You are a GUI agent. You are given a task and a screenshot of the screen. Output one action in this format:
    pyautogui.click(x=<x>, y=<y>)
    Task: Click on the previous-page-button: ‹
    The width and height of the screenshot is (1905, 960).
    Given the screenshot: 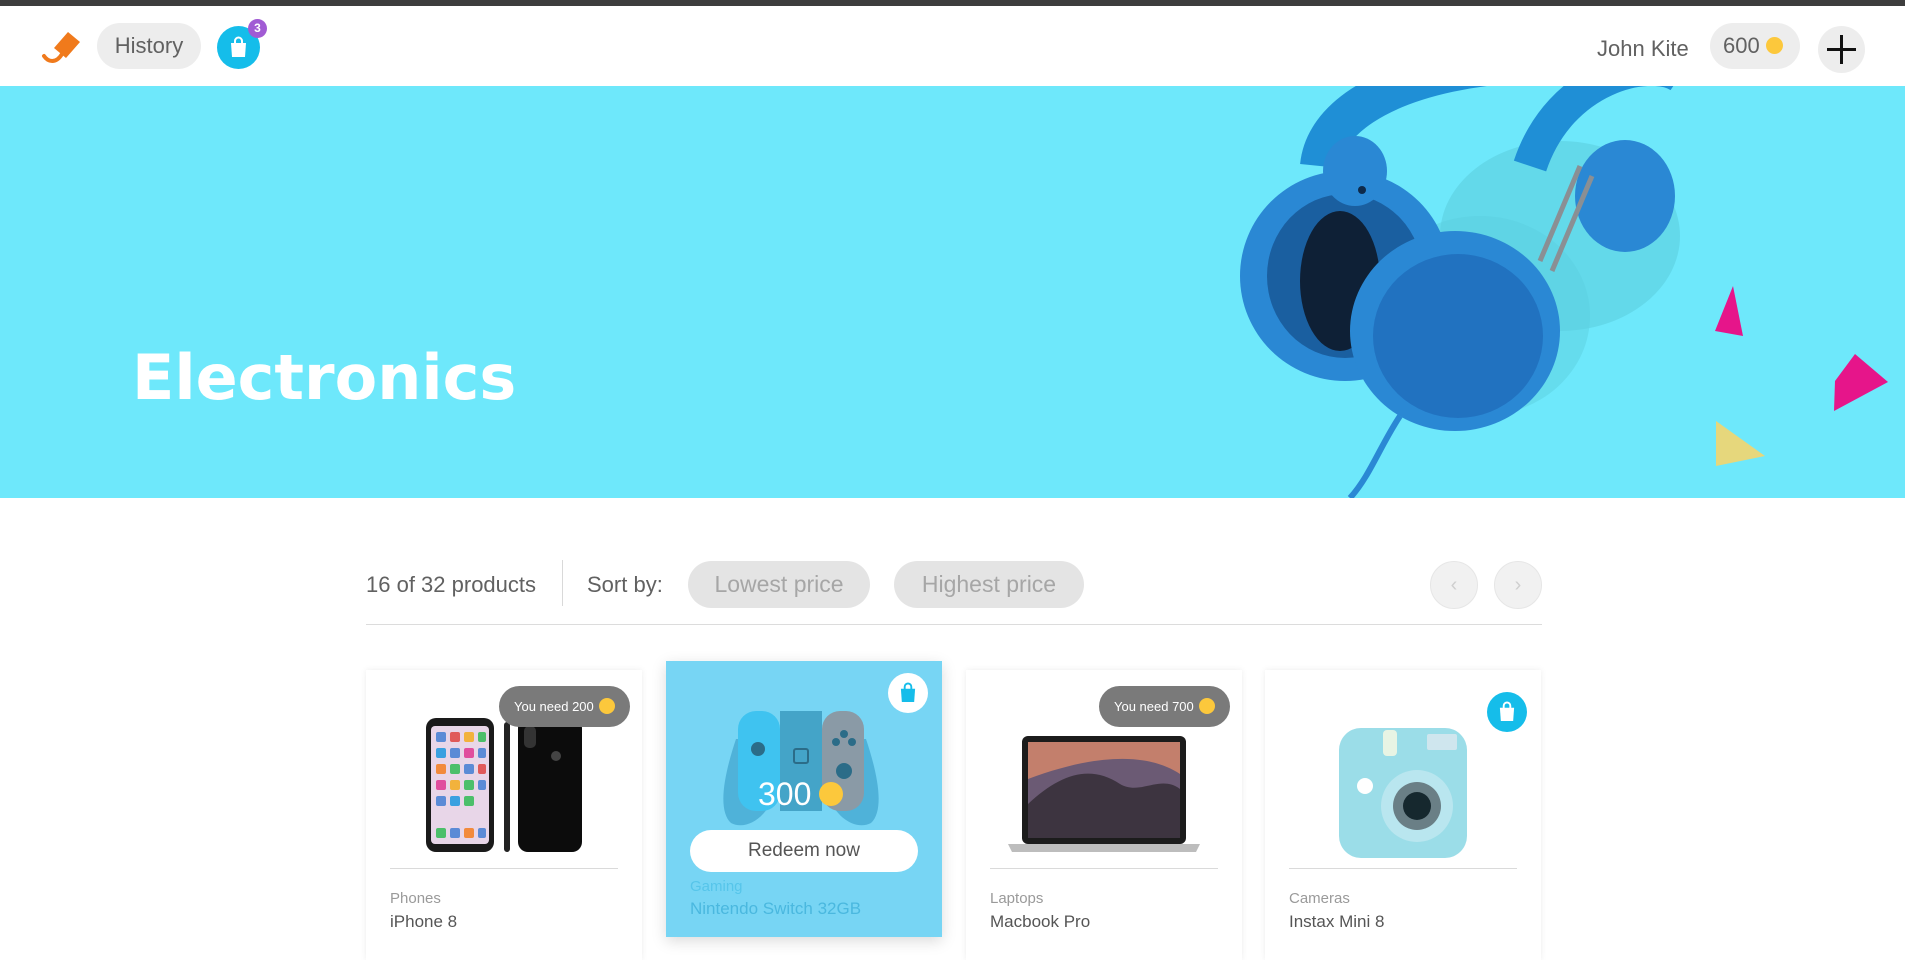 What is the action you would take?
    pyautogui.click(x=1454, y=585)
    